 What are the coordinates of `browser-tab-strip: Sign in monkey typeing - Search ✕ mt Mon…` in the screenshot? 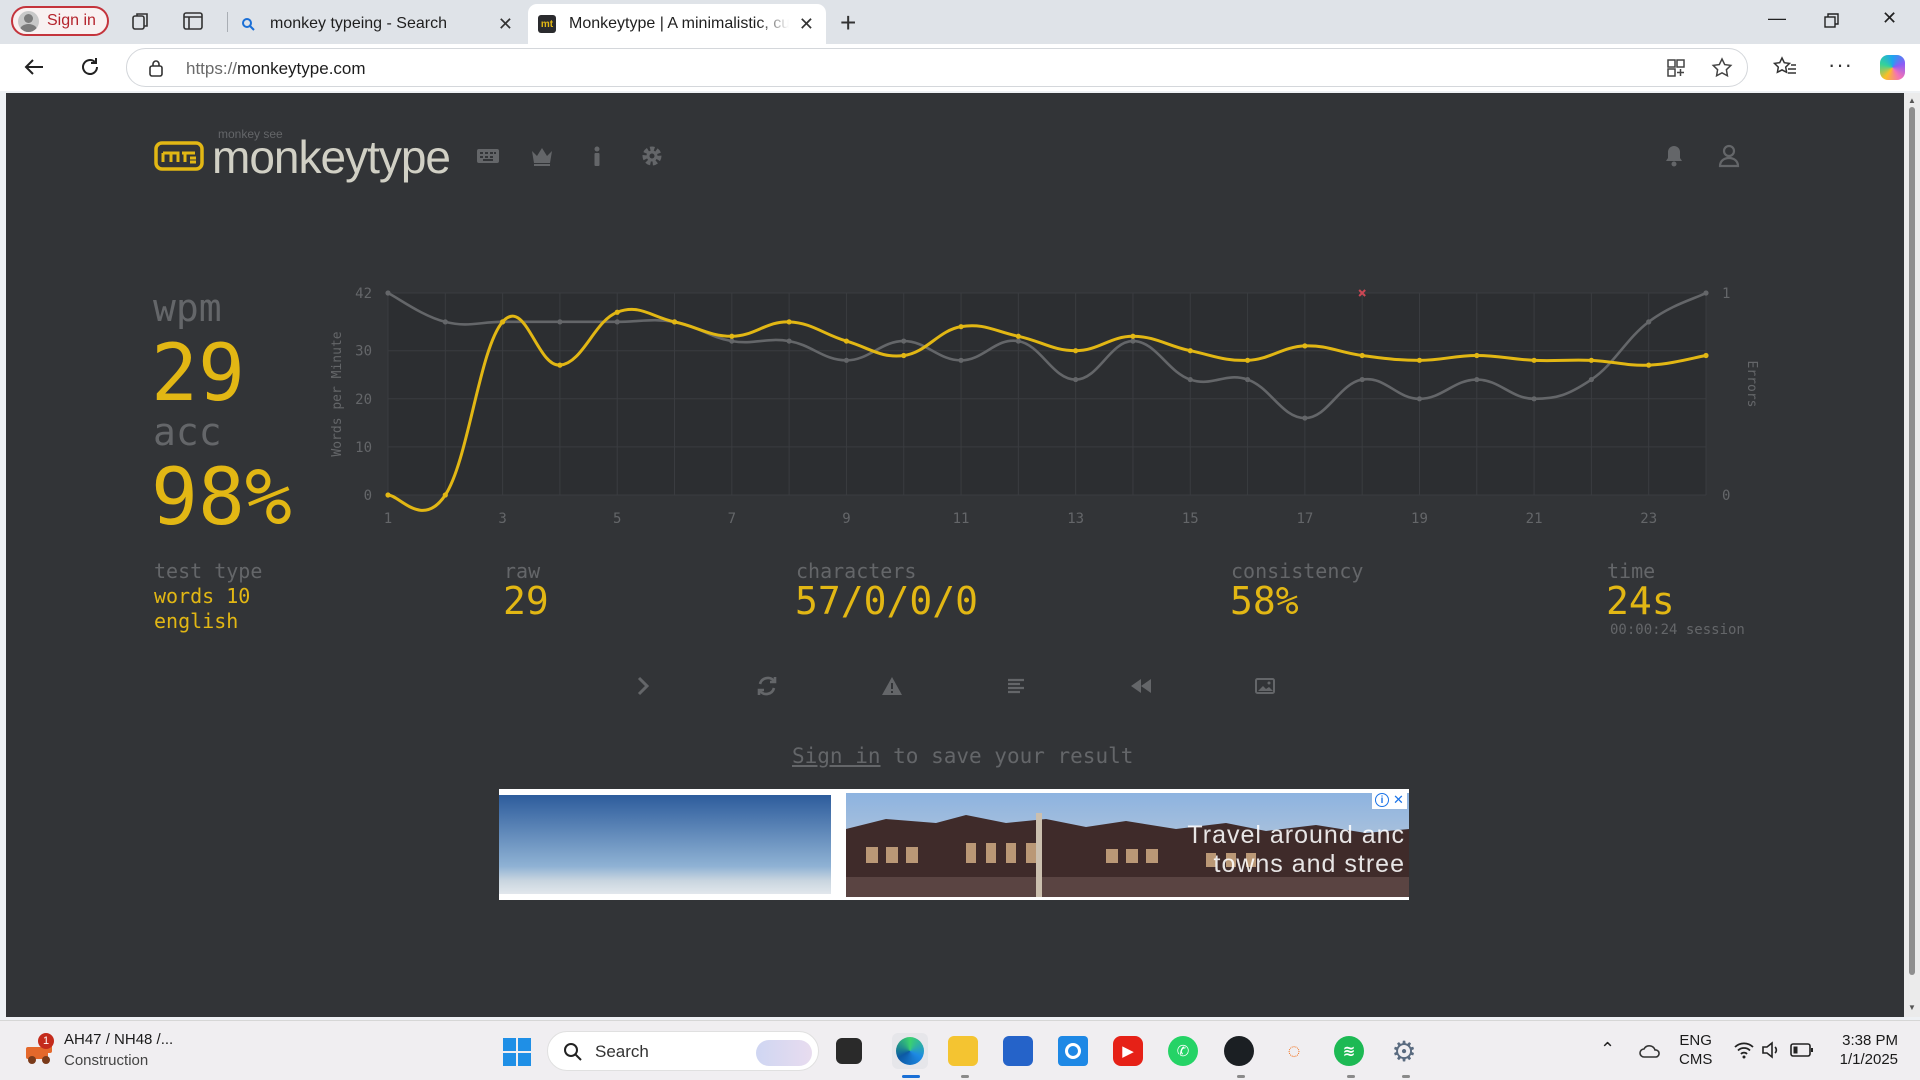 It's located at (960, 22).